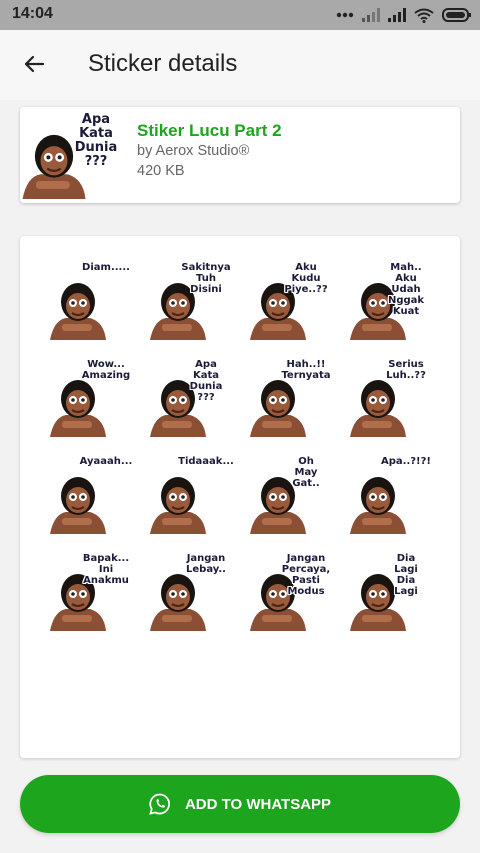 The image size is (480, 853). I want to click on sticker-item: Hah..!! Ternyata, so click(290, 401).